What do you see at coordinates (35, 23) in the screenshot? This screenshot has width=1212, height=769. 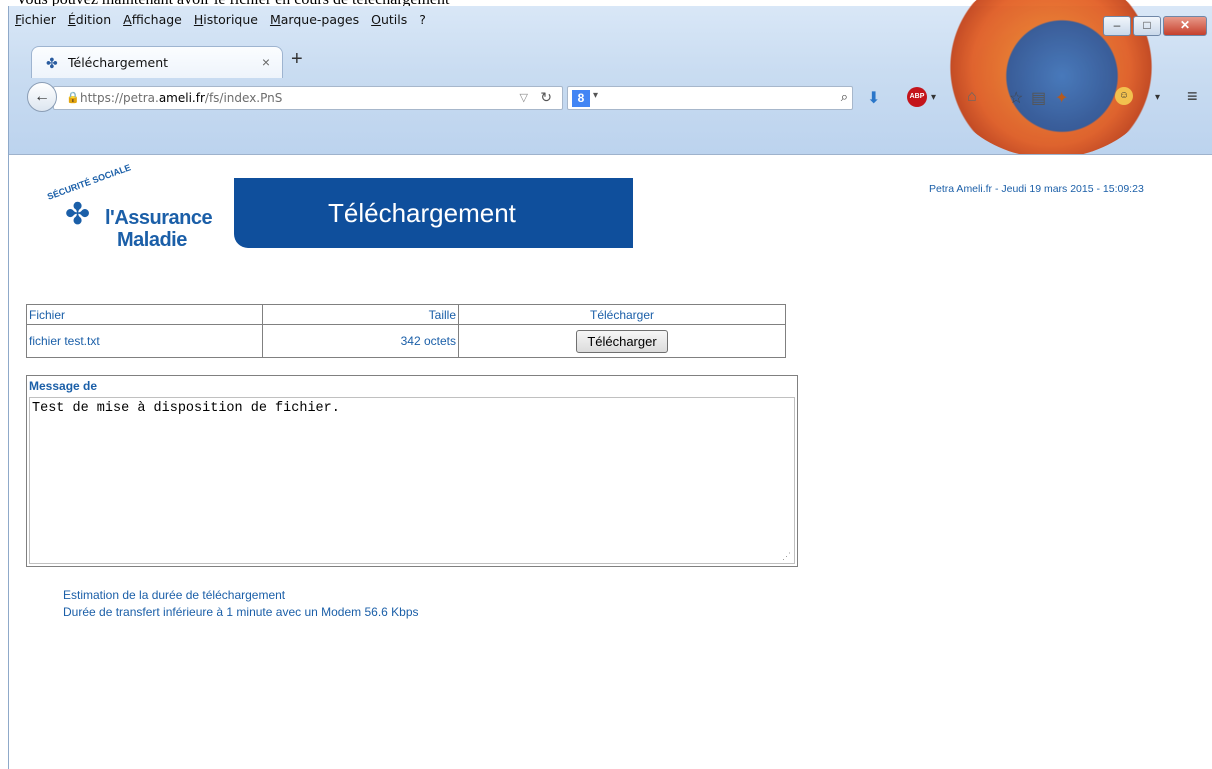 I see `menu-fichier: Fichier` at bounding box center [35, 23].